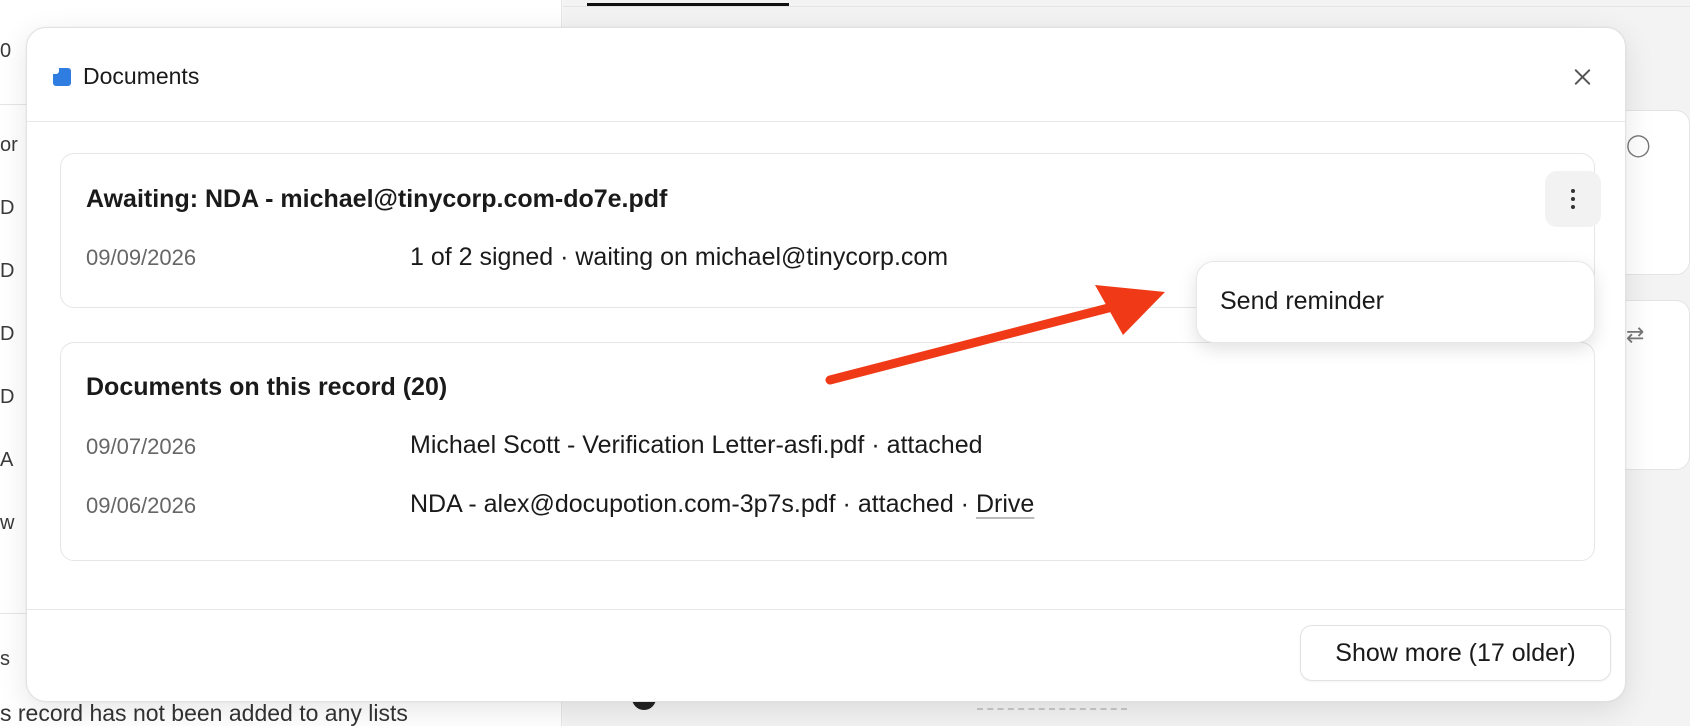  I want to click on bg-dashed-placeholder, so click(1052, 709).